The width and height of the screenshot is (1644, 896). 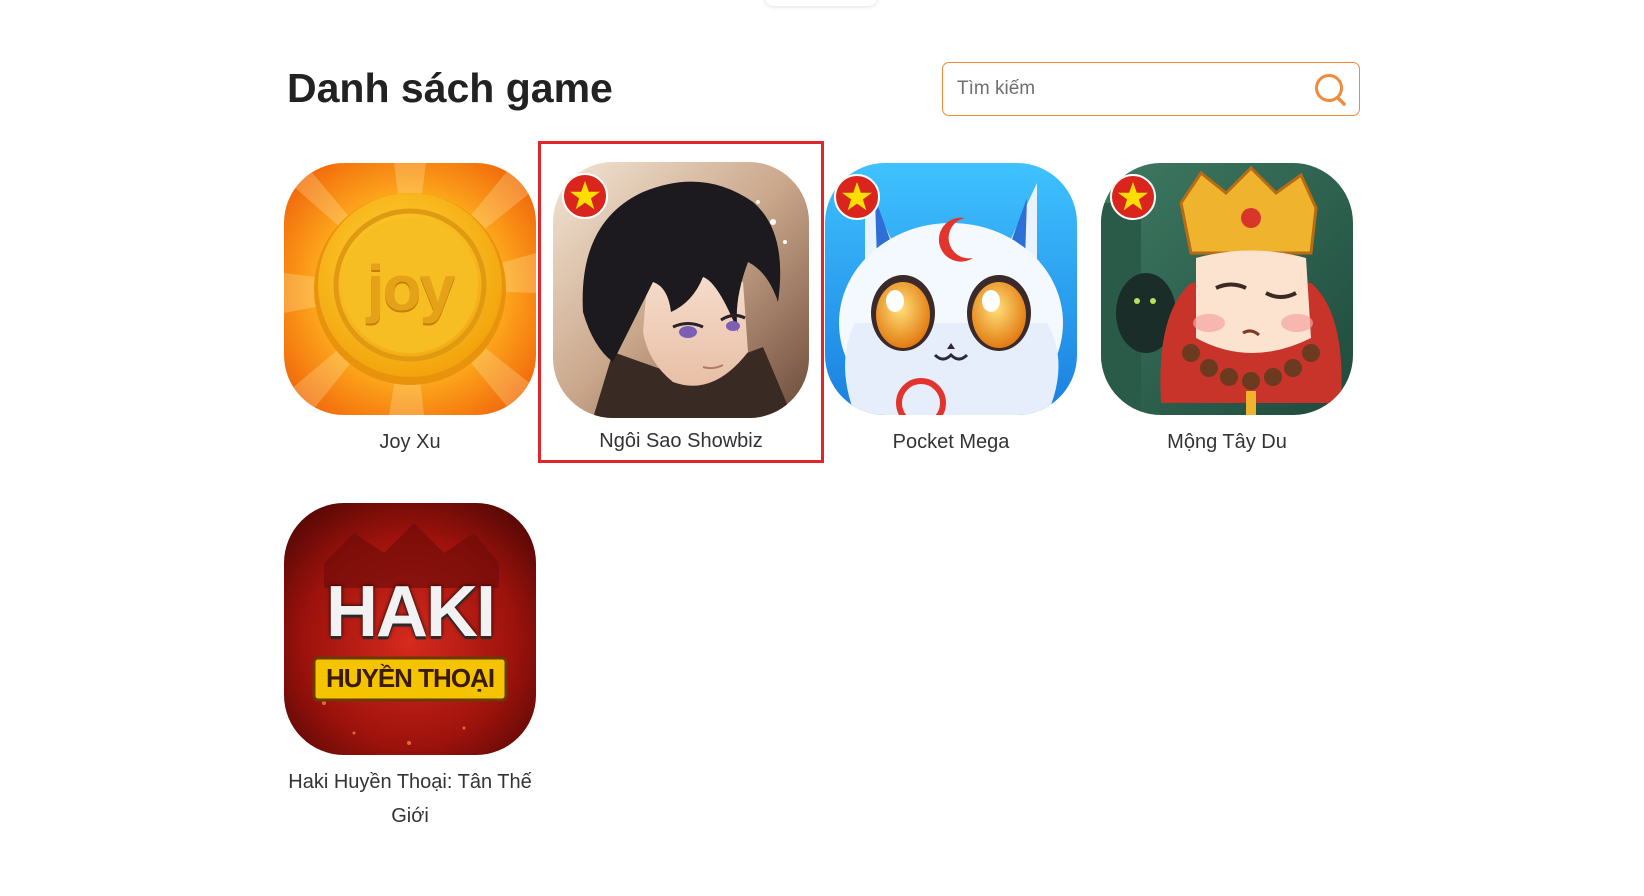 What do you see at coordinates (951, 442) in the screenshot?
I see `game-name: Pocket Mega` at bounding box center [951, 442].